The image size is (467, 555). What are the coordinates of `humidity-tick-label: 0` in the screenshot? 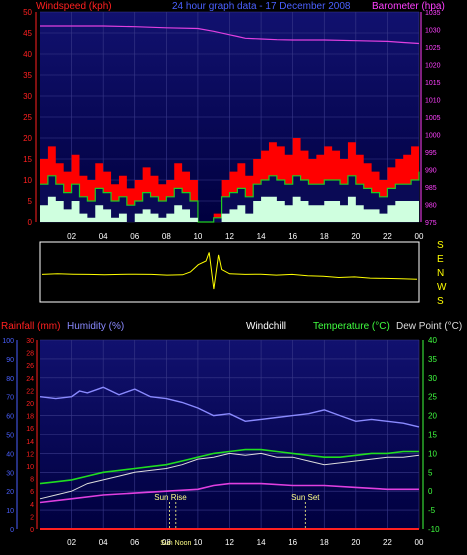 It's located at (12, 530).